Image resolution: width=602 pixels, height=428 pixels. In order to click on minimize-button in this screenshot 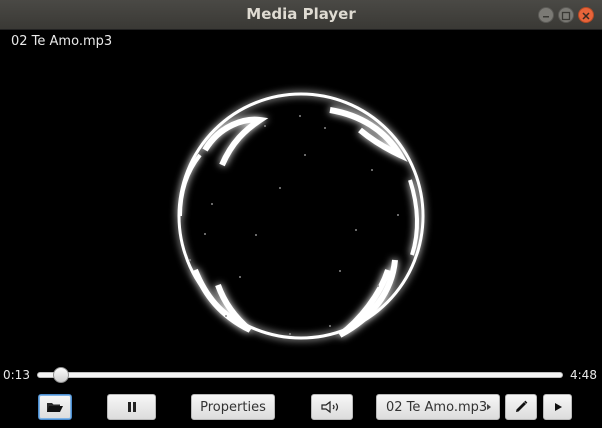, I will do `click(546, 15)`.